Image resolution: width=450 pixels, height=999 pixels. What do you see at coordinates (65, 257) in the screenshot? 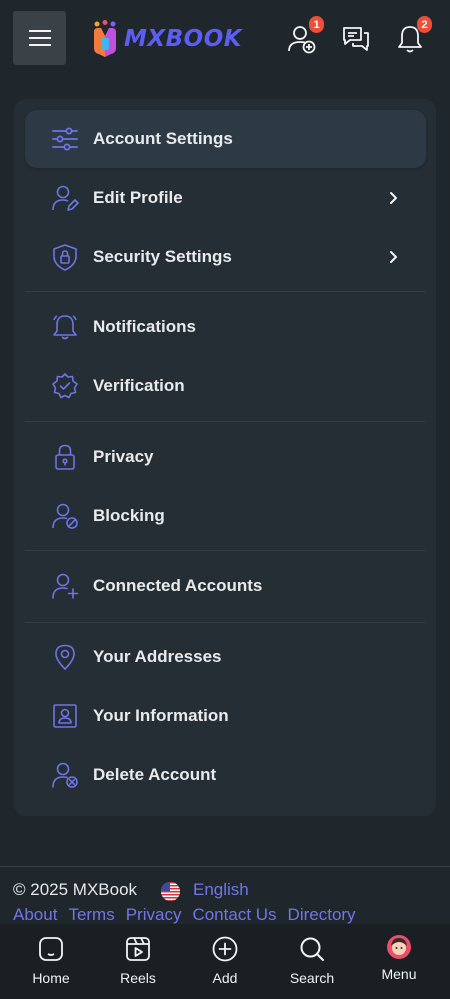
I see `shield-lock-icon` at bounding box center [65, 257].